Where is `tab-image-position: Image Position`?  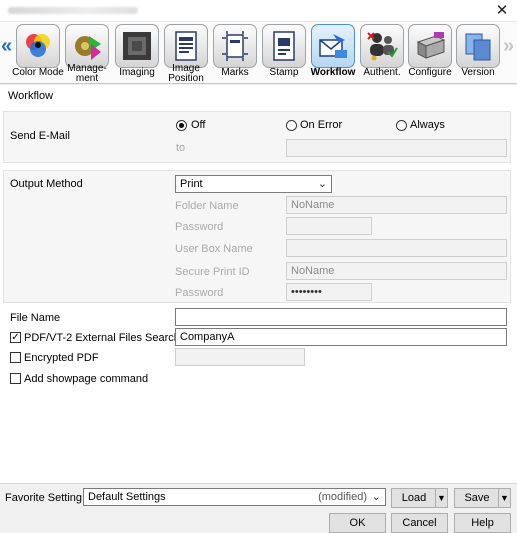
tab-image-position: Image Position is located at coordinates (186, 53).